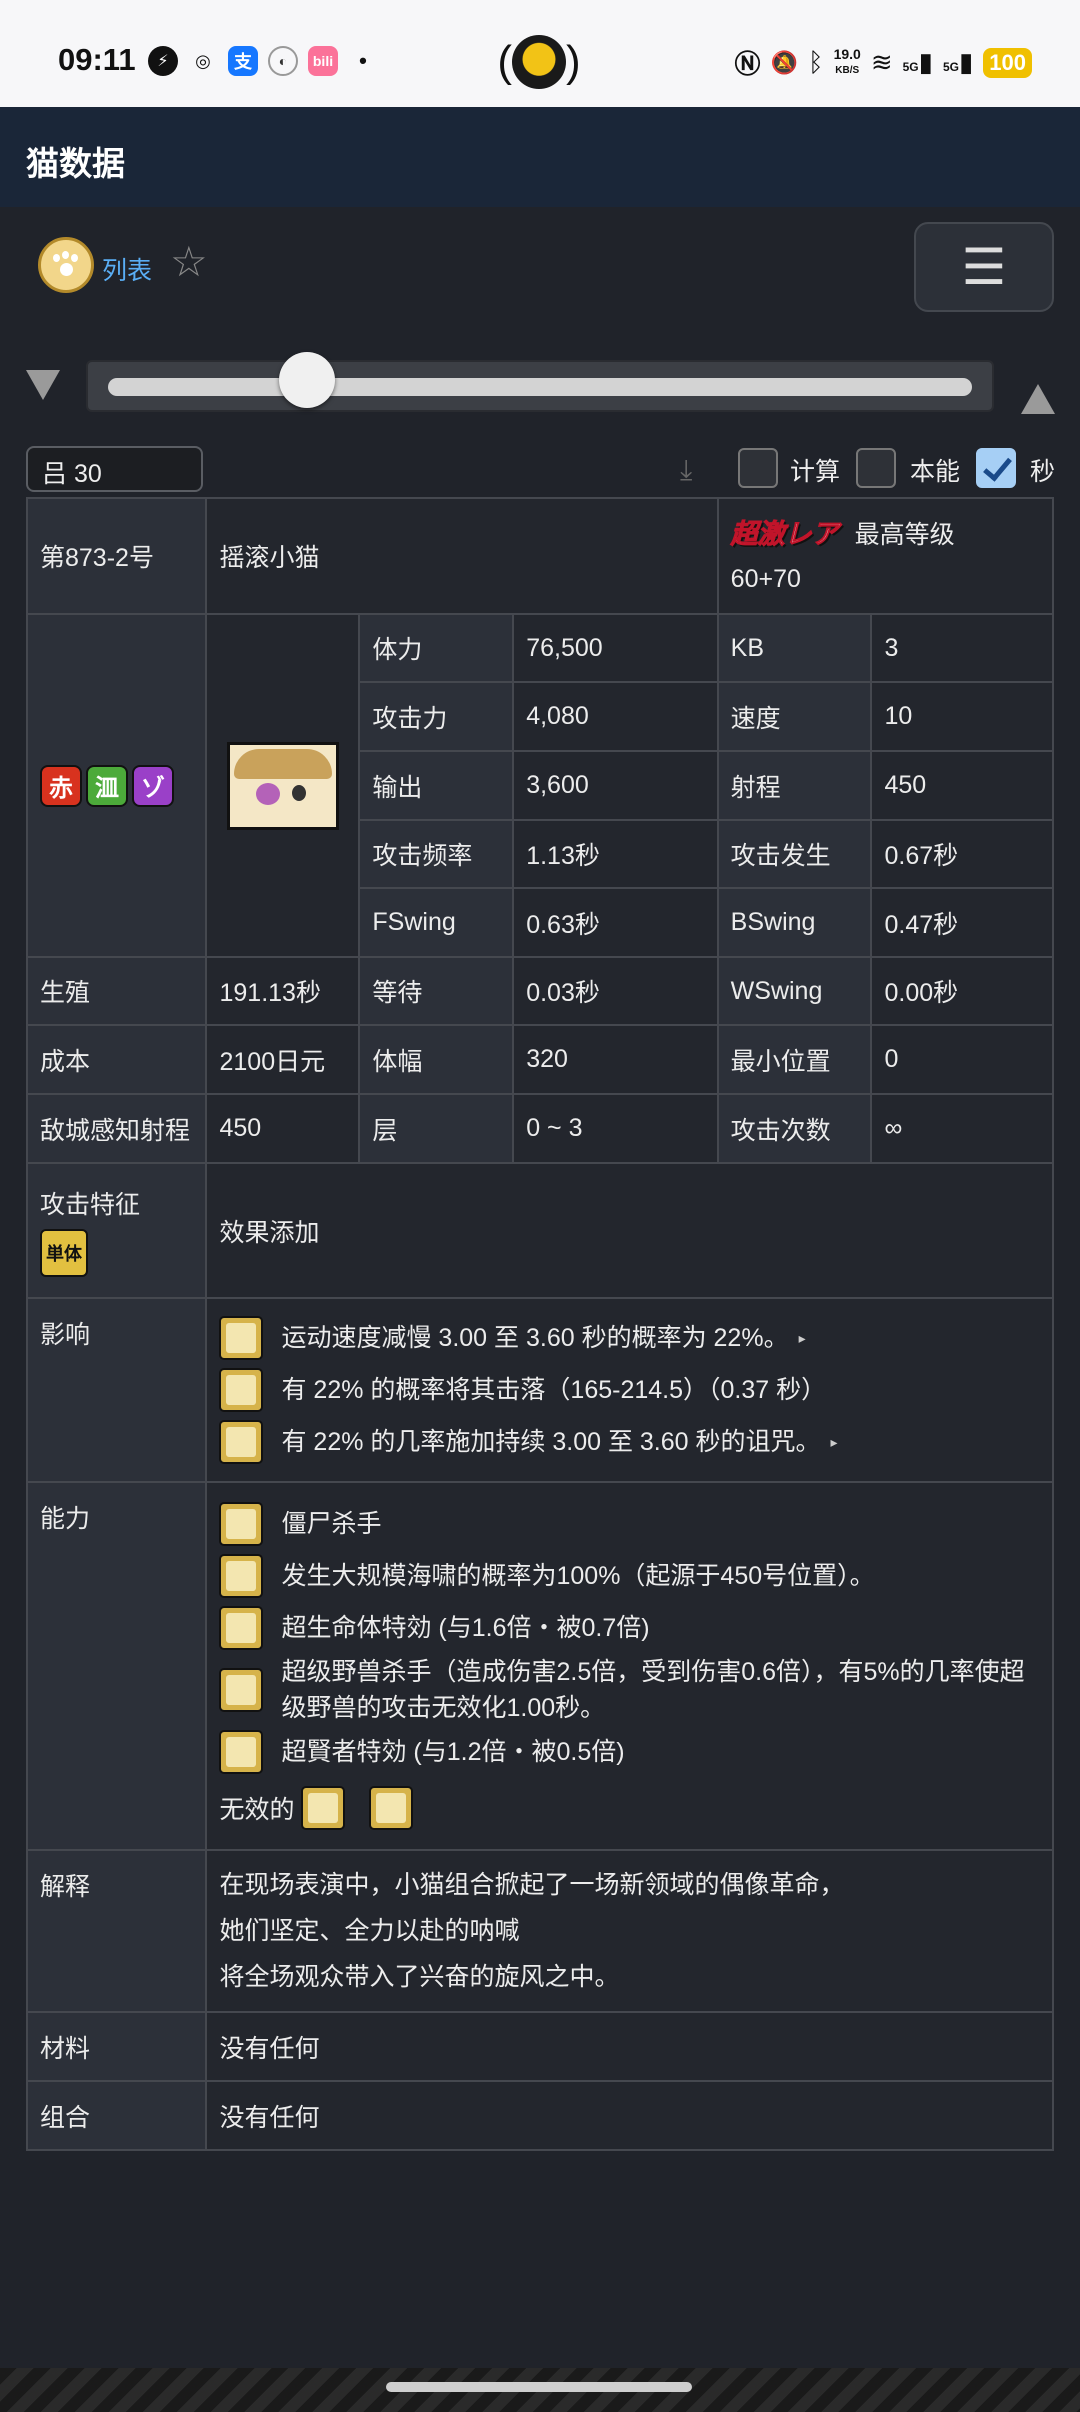  Describe the element at coordinates (436, 922) in the screenshot. I see `fswing-label: FSwing` at that location.